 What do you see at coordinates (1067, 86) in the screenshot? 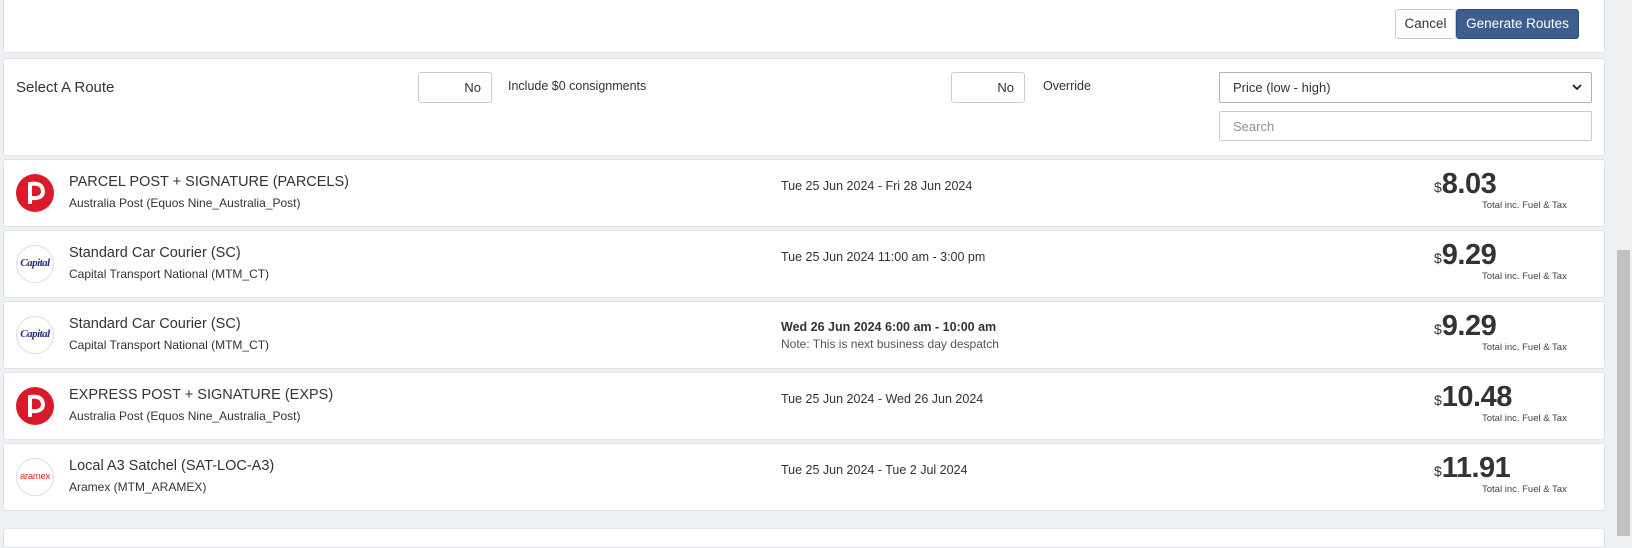
I see `override-label: Override` at bounding box center [1067, 86].